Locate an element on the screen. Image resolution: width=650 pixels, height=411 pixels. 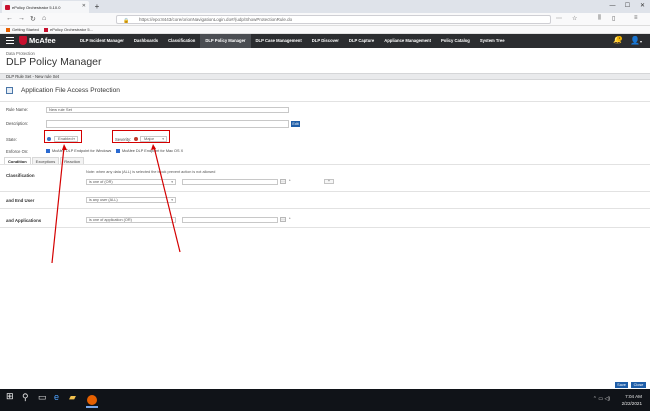
close-button: Close is located at coordinates (638, 385).